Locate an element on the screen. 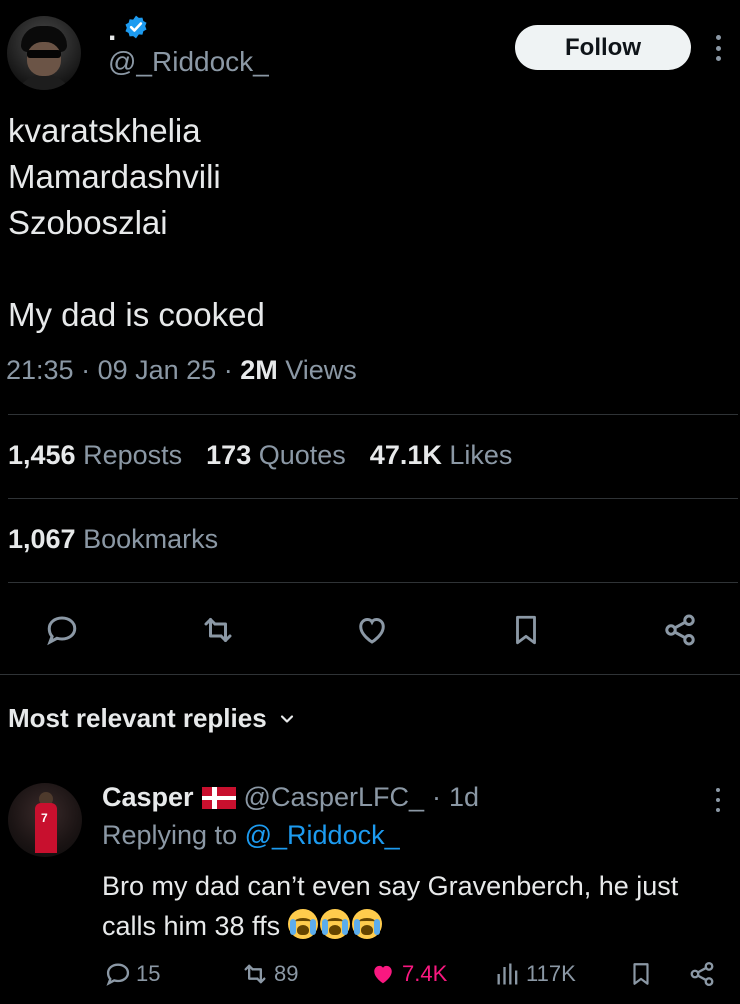 This screenshot has height=1004, width=740. replying-to: Replying to @_Riddock_ is located at coordinates (251, 835).